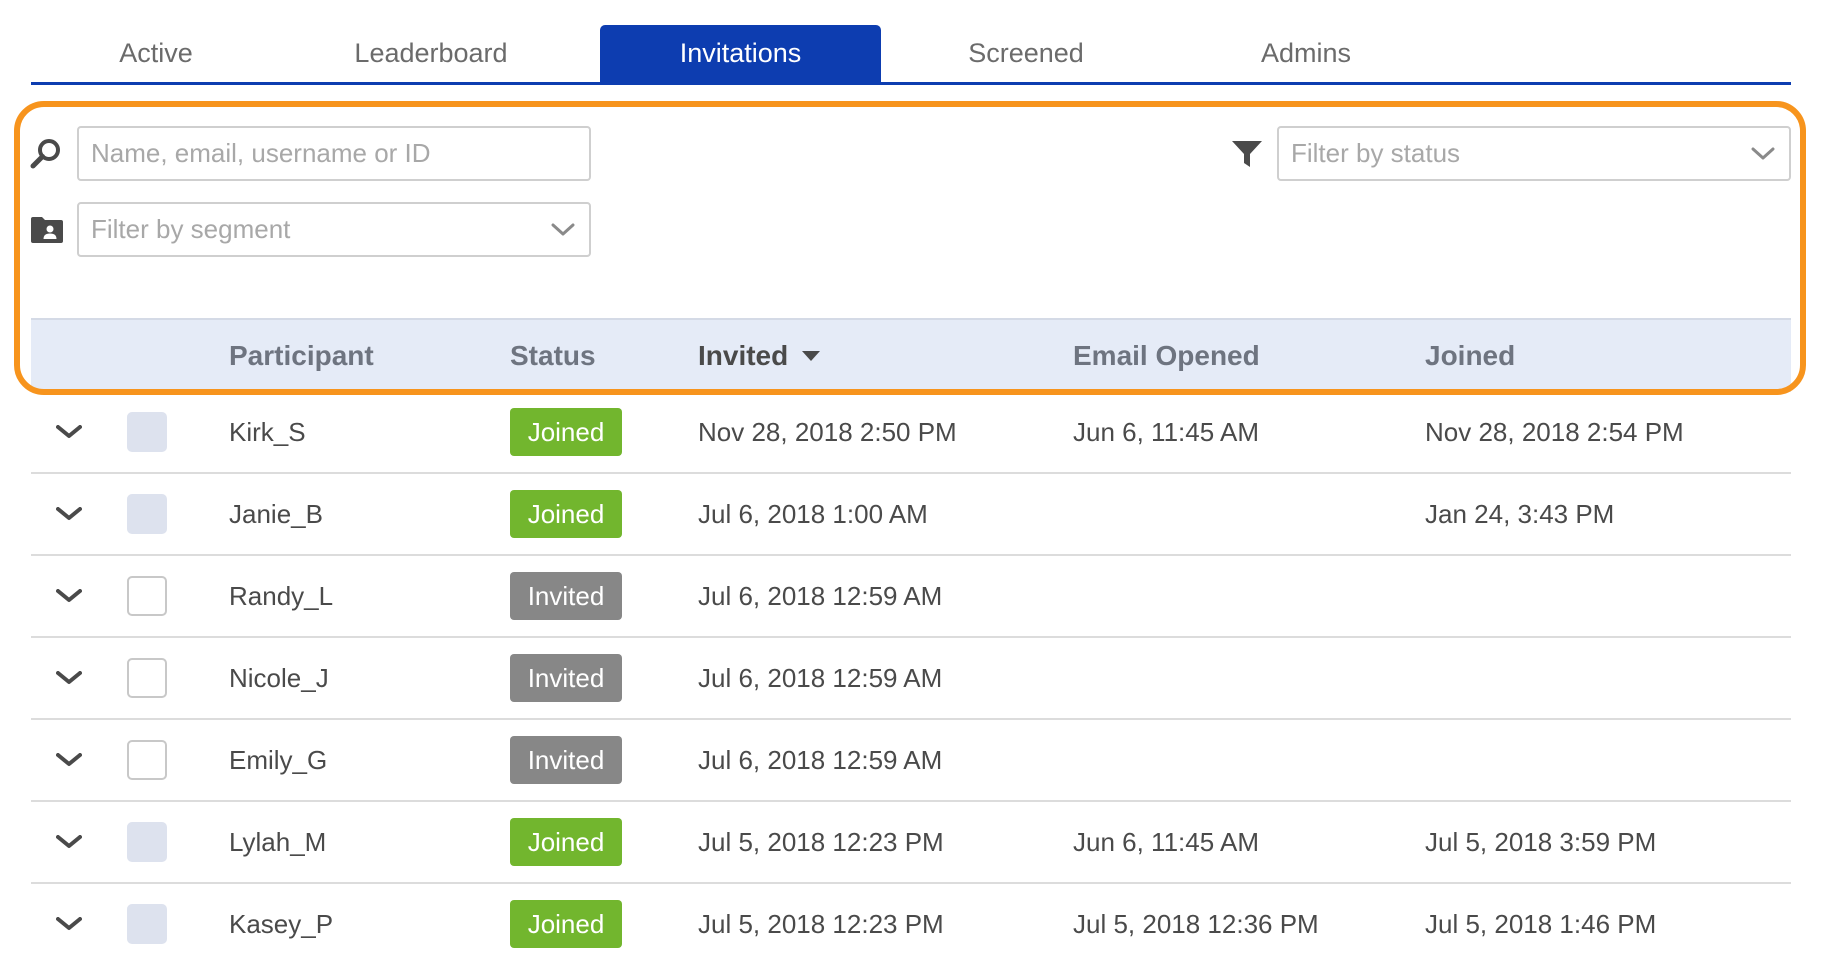  What do you see at coordinates (281, 924) in the screenshot?
I see `participant-name: Kasey_P` at bounding box center [281, 924].